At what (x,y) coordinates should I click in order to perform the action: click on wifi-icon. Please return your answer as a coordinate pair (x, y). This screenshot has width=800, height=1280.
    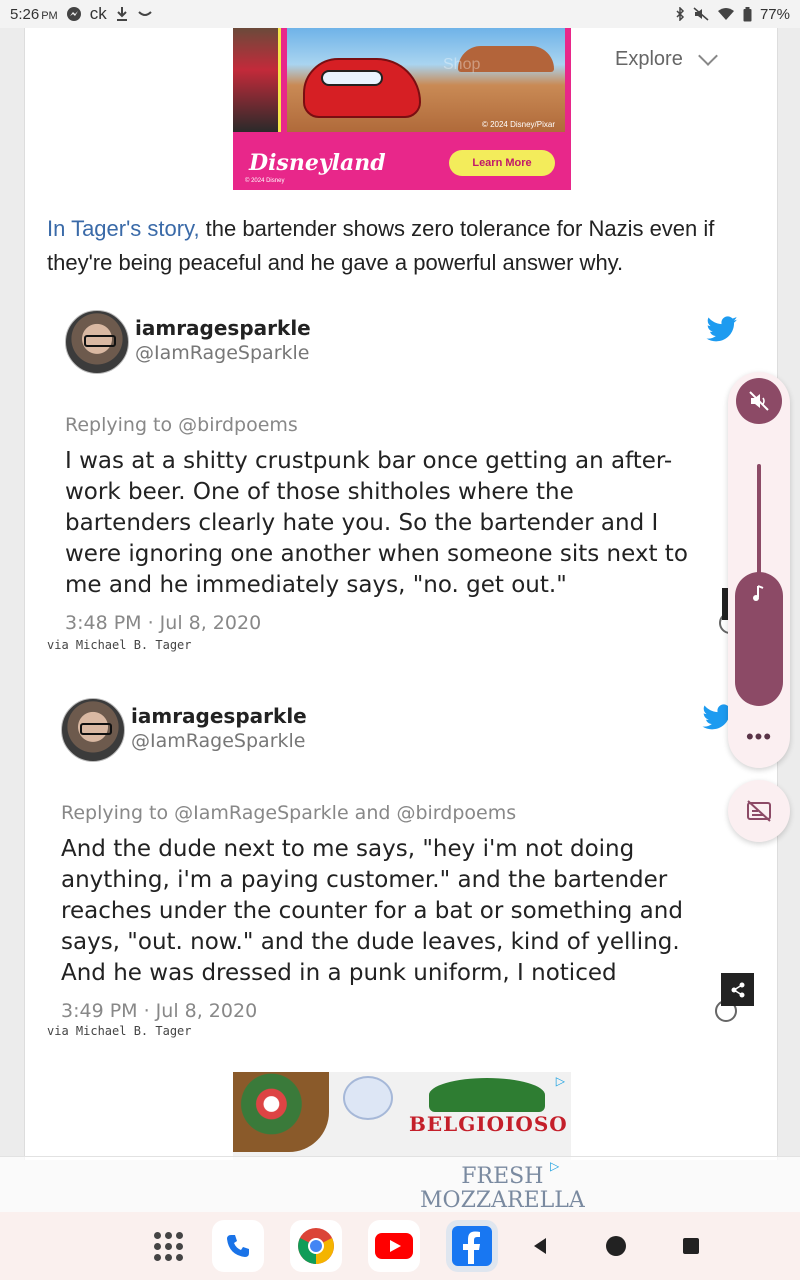
    Looking at the image, I should click on (726, 14).